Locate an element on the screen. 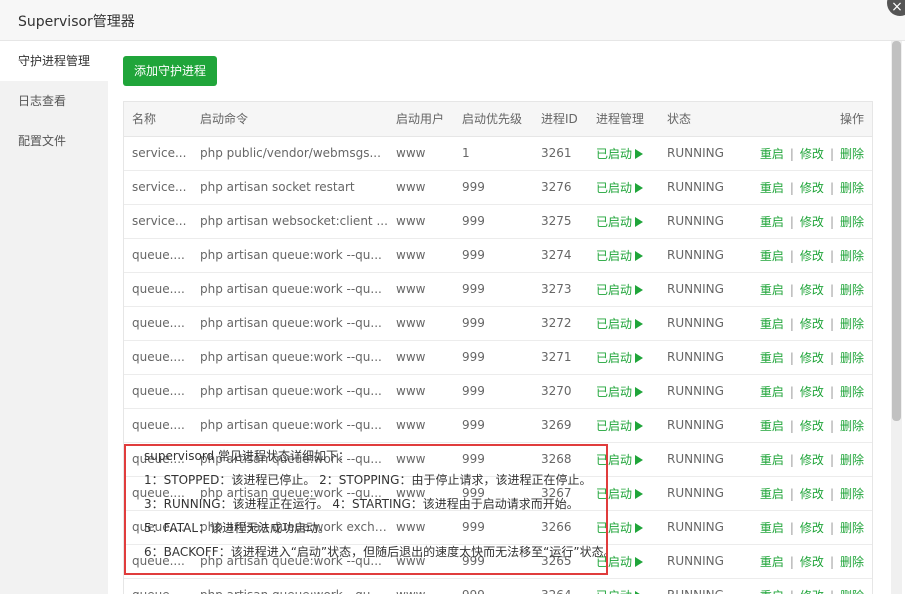 The image size is (905, 594). scrollbar-thumb is located at coordinates (896, 231).